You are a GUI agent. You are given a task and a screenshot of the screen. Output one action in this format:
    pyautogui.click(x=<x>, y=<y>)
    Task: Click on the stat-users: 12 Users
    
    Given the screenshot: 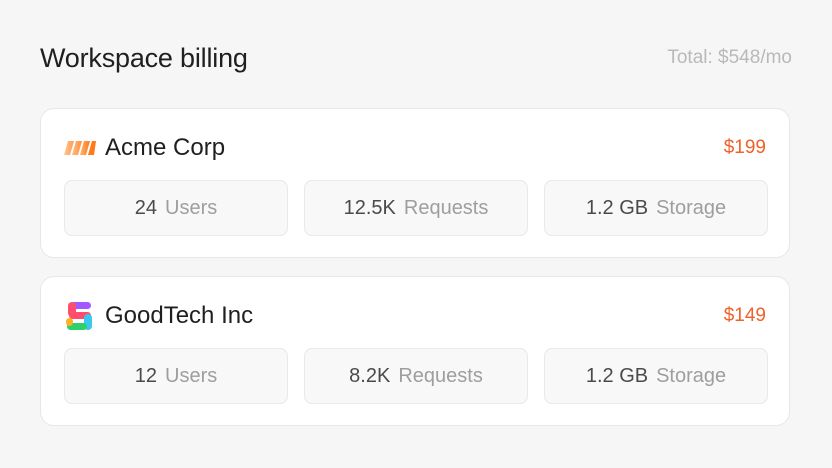 What is the action you would take?
    pyautogui.click(x=176, y=376)
    